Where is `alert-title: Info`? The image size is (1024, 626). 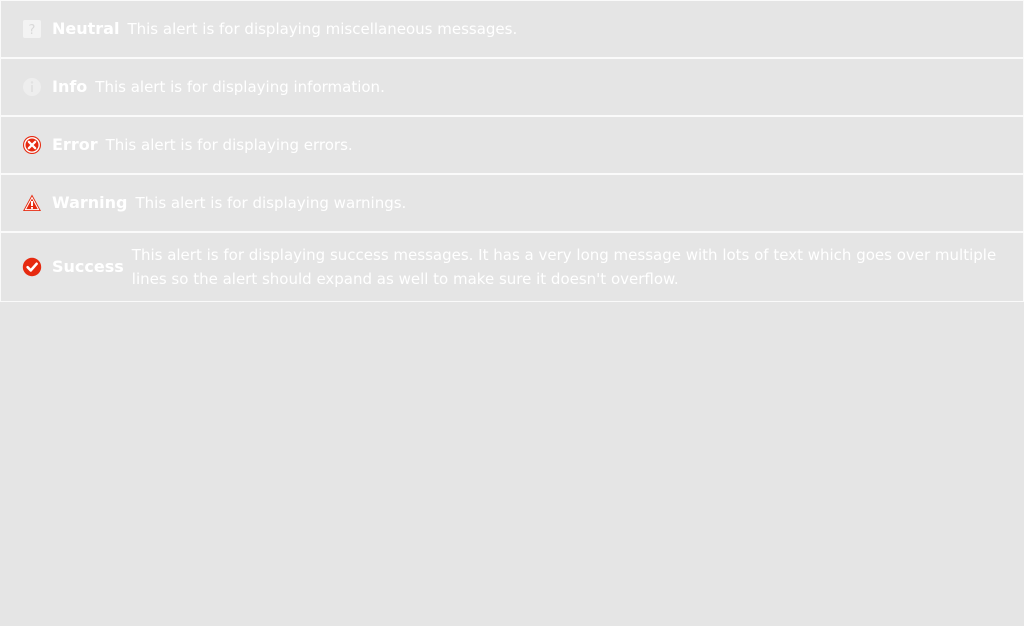
alert-title: Info is located at coordinates (70, 86).